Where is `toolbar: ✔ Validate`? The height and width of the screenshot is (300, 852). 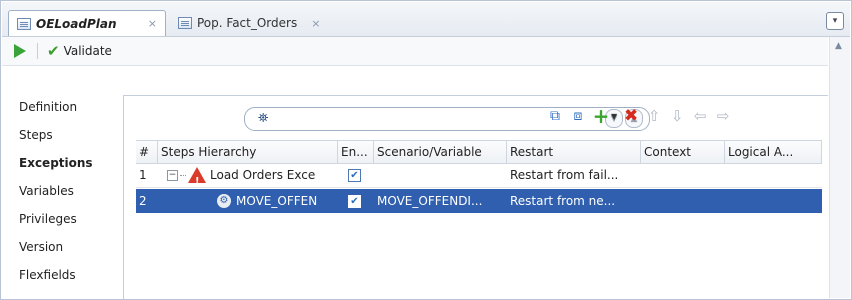
toolbar: ✔ Validate is located at coordinates (415, 51).